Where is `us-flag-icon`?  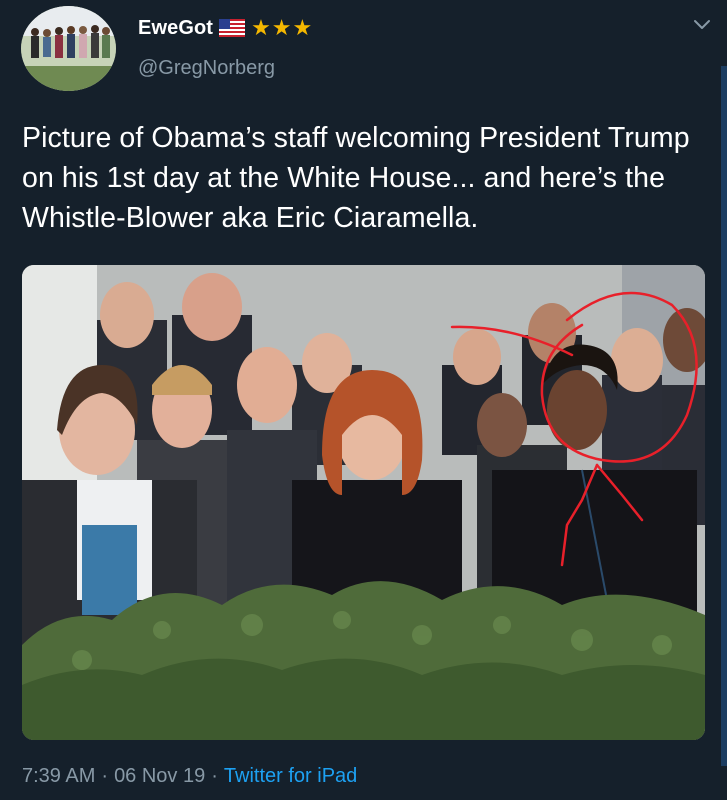 us-flag-icon is located at coordinates (232, 28).